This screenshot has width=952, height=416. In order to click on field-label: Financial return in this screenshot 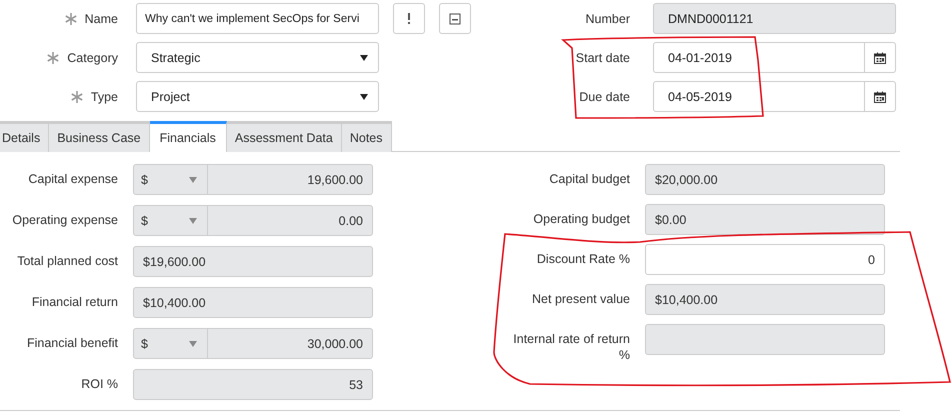, I will do `click(74, 302)`.